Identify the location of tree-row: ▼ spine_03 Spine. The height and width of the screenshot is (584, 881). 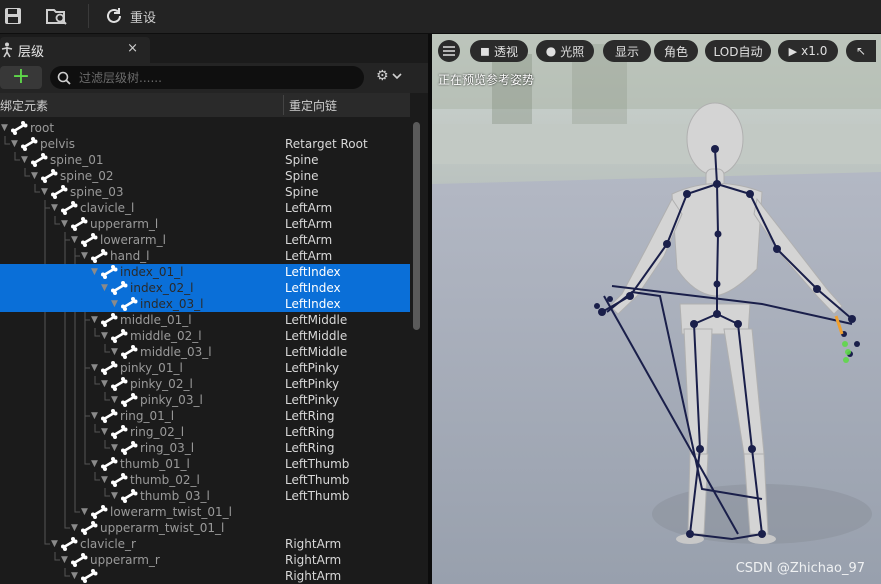
(205, 192).